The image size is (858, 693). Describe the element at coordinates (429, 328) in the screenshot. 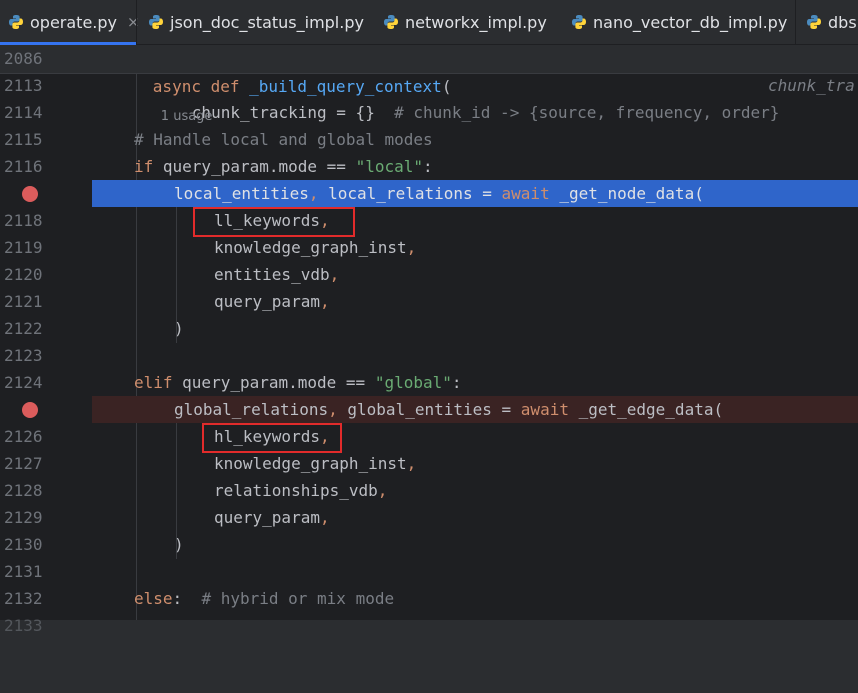

I see `code-line: 2122 )` at that location.